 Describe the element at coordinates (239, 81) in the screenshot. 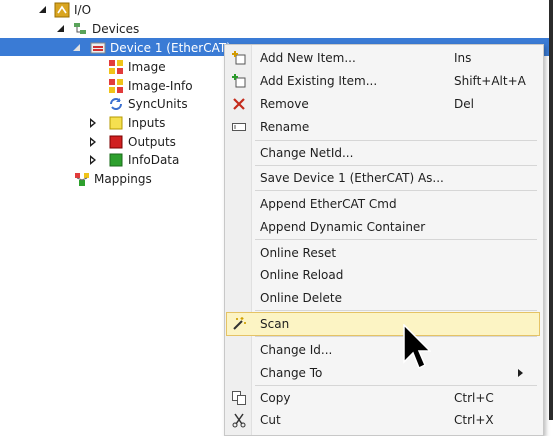

I see `add-existing-item-icon` at that location.